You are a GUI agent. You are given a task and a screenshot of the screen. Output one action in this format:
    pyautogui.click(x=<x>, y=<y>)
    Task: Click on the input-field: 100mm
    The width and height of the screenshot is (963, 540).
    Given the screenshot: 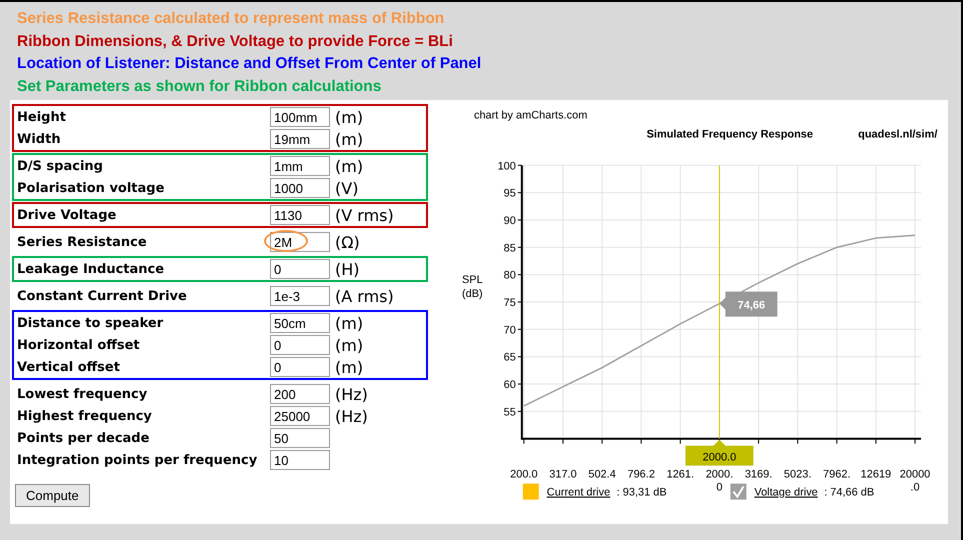 What is the action you would take?
    pyautogui.click(x=300, y=117)
    